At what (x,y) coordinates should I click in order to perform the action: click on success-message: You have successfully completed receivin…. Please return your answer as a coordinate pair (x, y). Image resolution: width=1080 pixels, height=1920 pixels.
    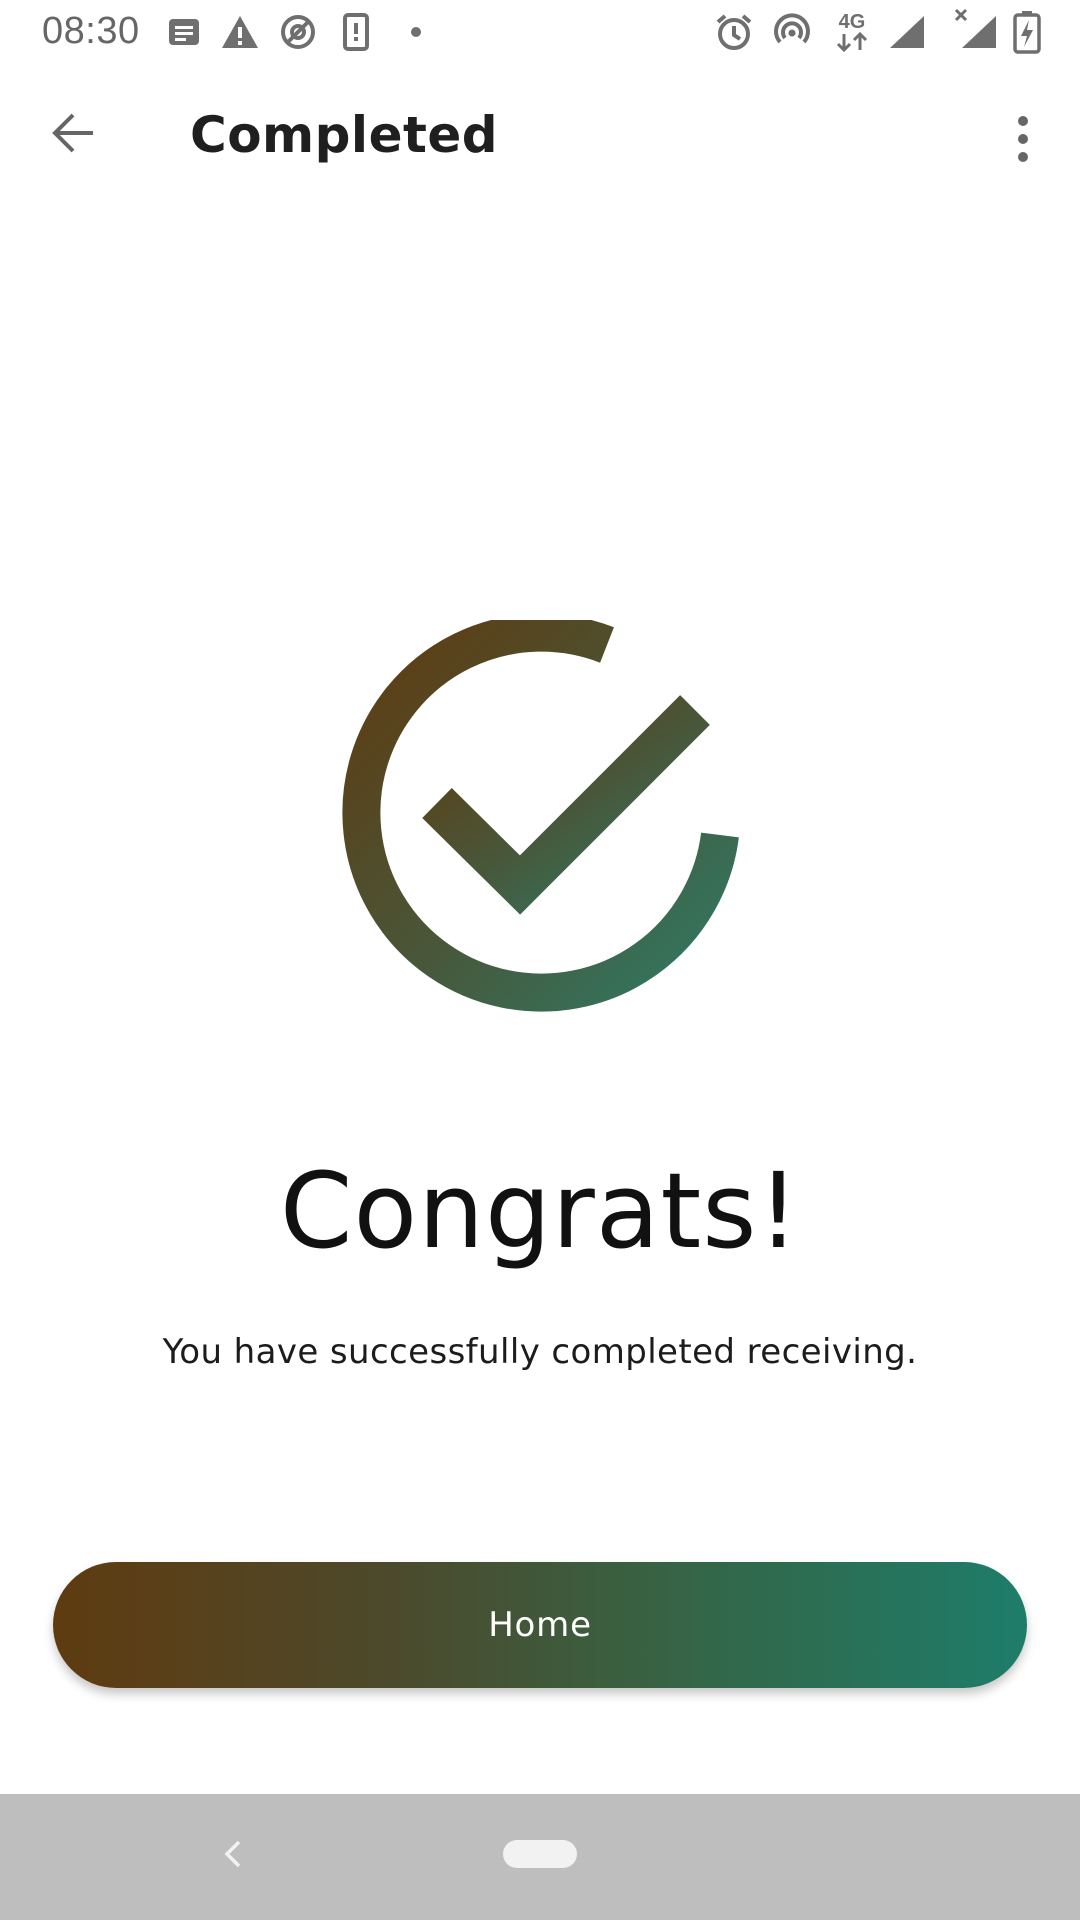
    Looking at the image, I should click on (540, 1352).